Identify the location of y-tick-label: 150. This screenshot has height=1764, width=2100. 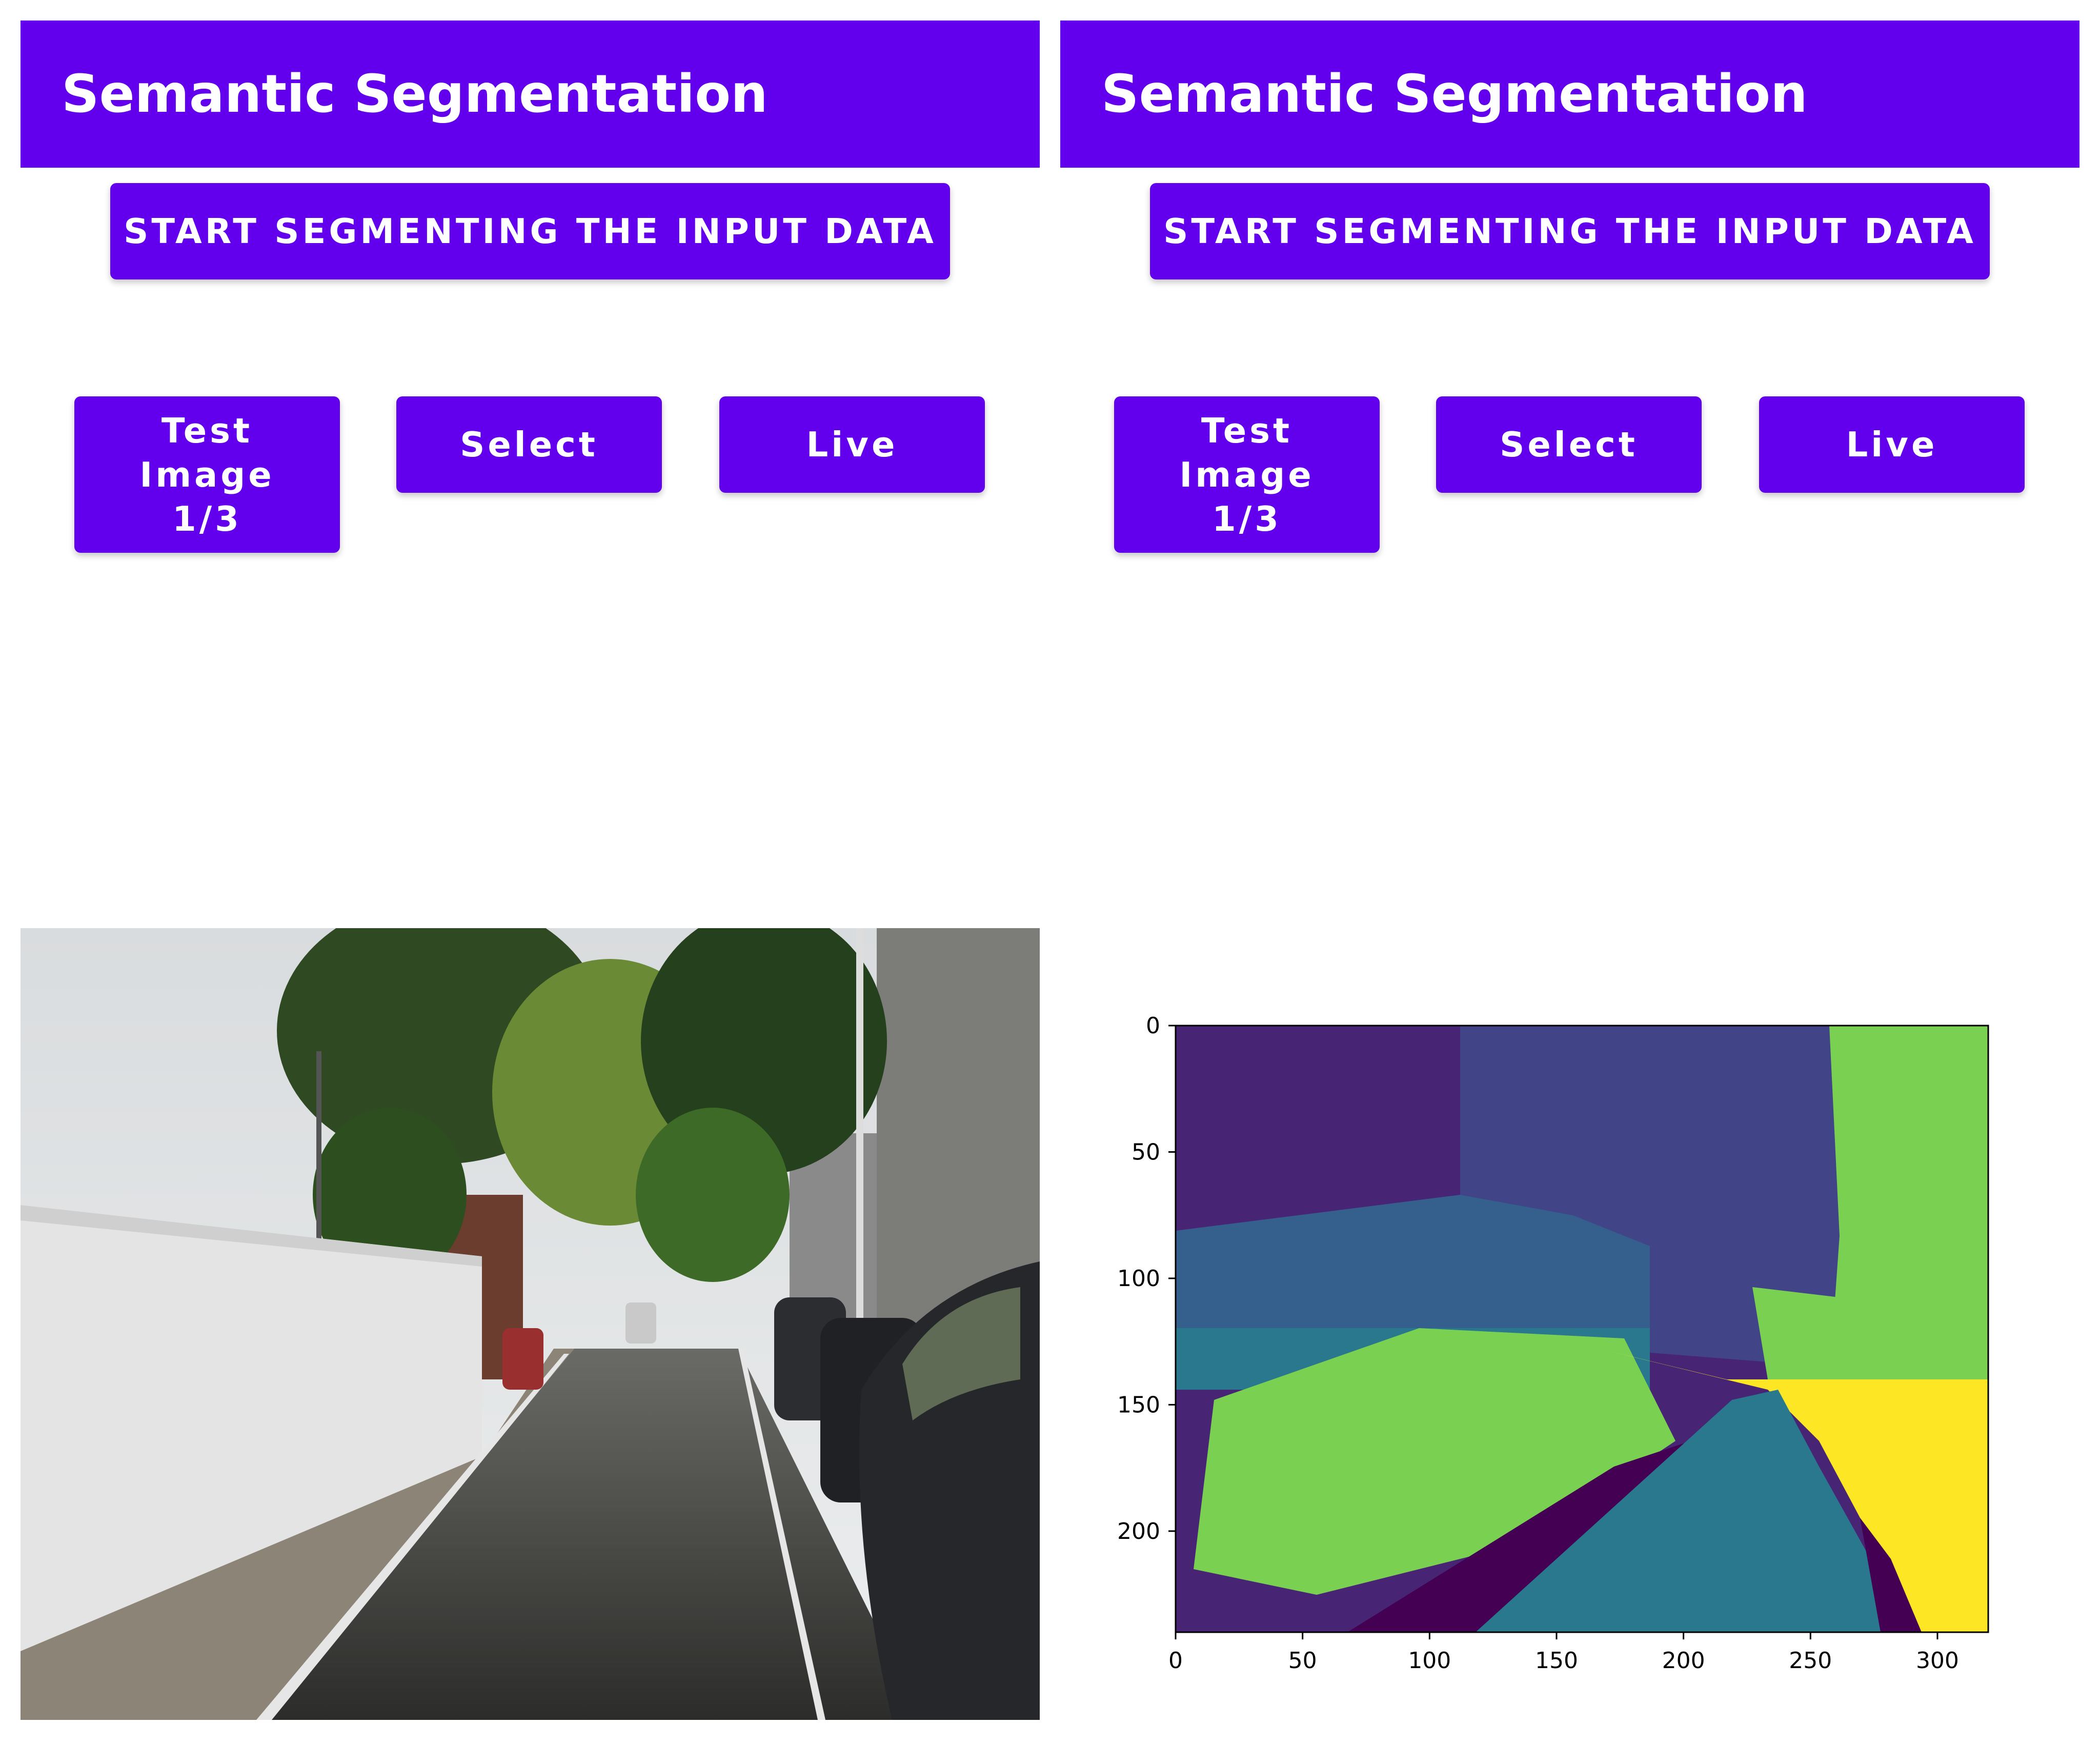
(1138, 1405).